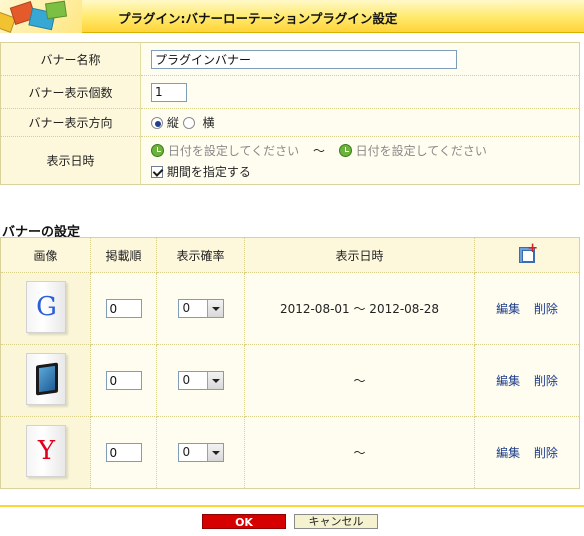  I want to click on title-bar: プラグイン:バナーローテーションプラグイン設定, so click(292, 16).